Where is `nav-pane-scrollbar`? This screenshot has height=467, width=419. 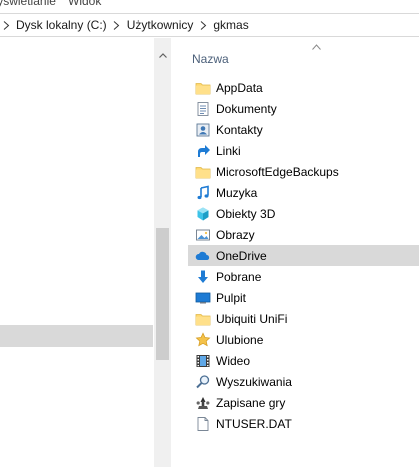
nav-pane-scrollbar is located at coordinates (162, 252).